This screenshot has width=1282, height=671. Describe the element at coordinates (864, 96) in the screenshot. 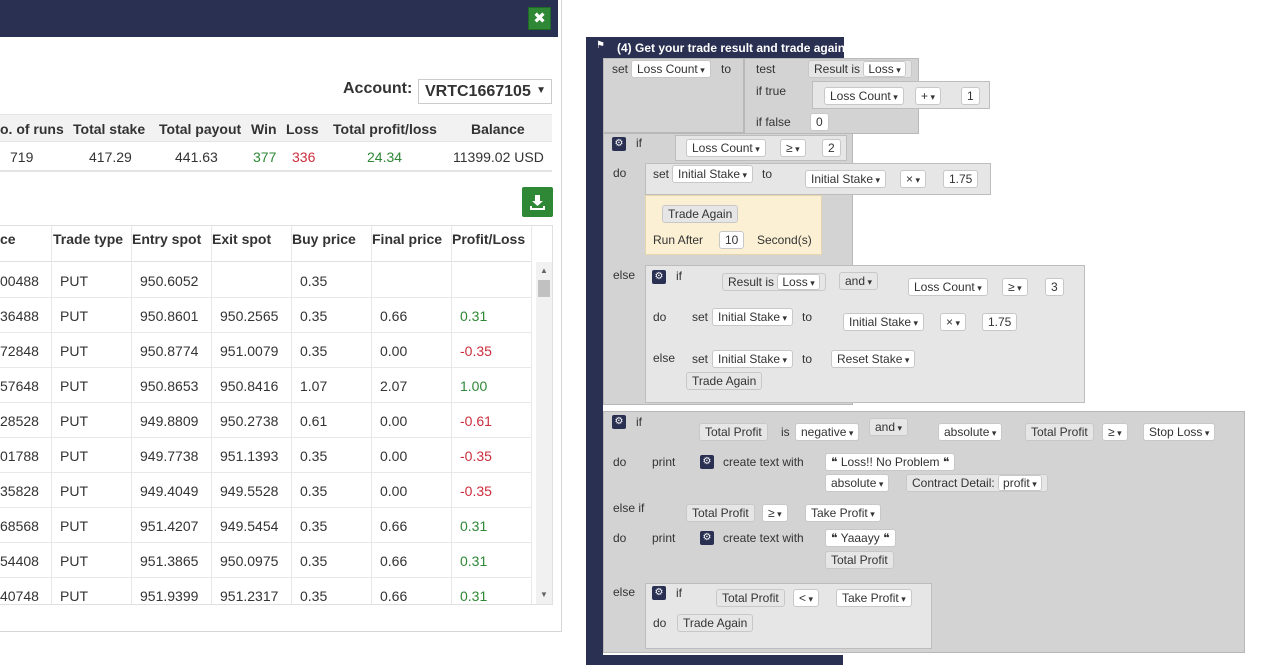

I see `loss-count-get-dropdown: Loss Count` at that location.